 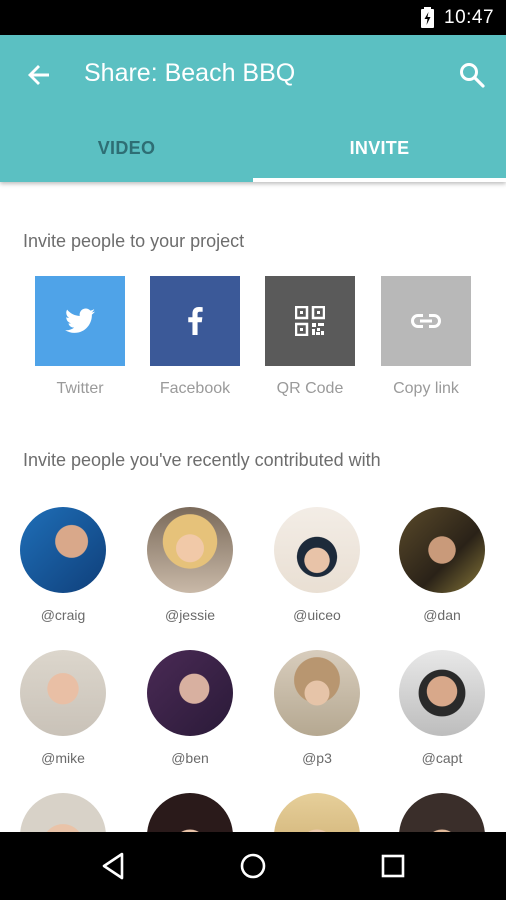 I want to click on back-arrow-icon, so click(x=39, y=75).